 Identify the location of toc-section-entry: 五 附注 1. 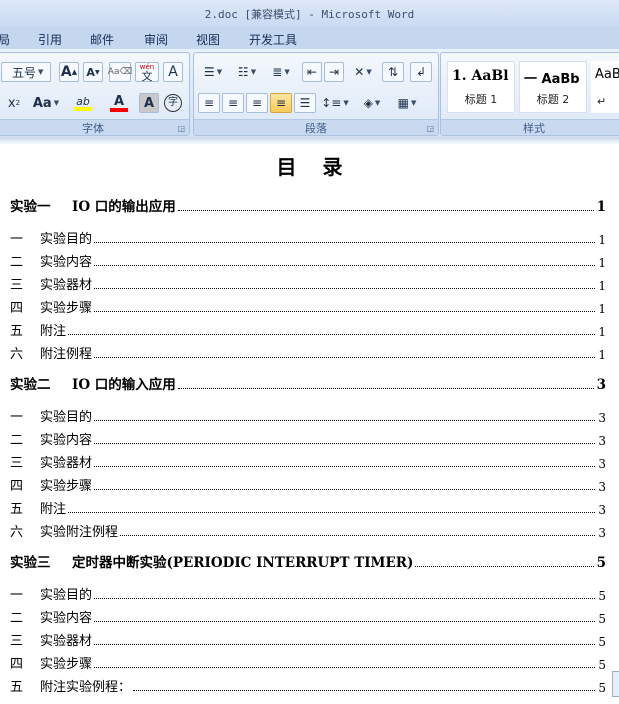
(308, 330).